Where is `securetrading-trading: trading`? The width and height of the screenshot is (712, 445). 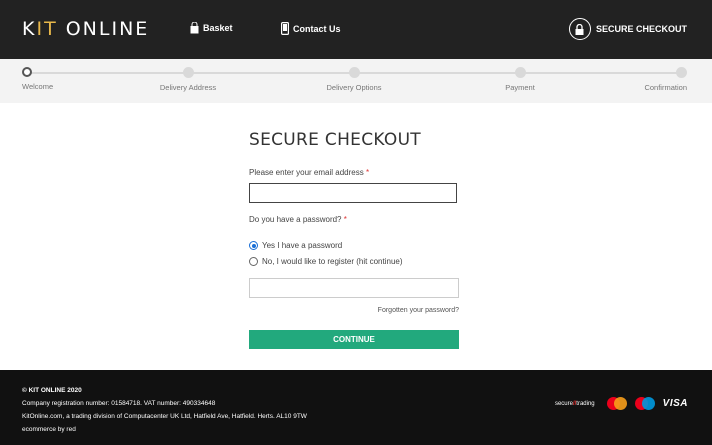
securetrading-trading: trading is located at coordinates (585, 403).